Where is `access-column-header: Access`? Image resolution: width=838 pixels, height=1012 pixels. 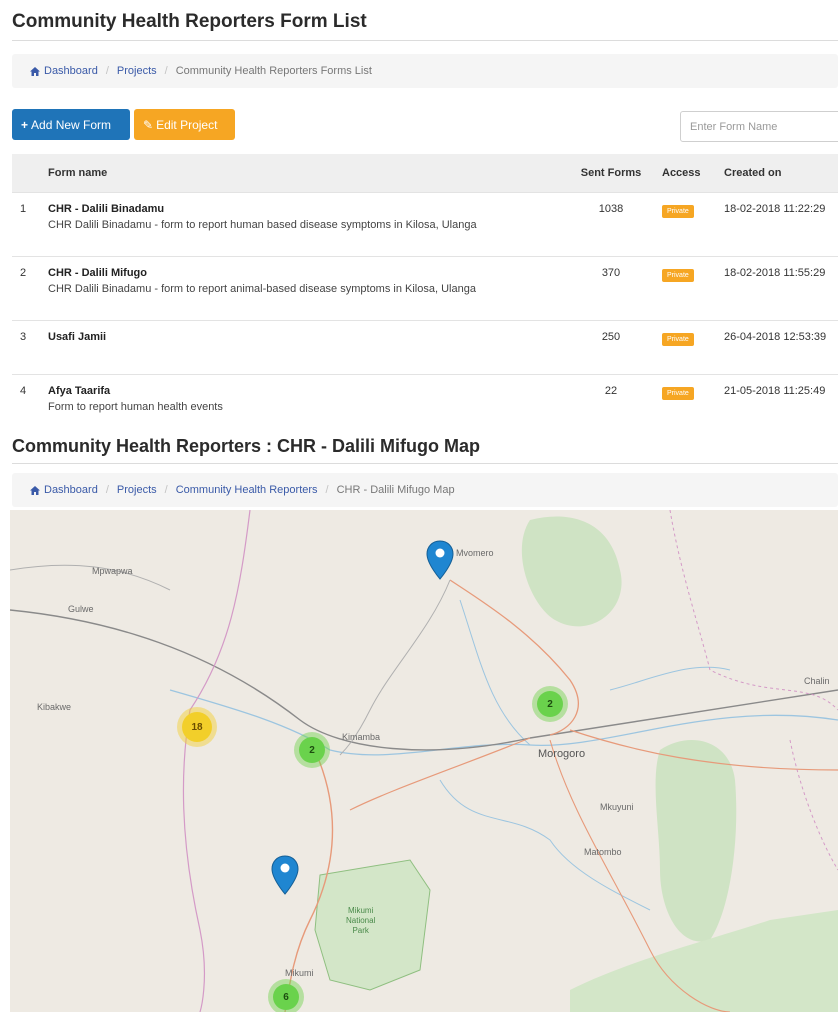
access-column-header: Access is located at coordinates (685, 173).